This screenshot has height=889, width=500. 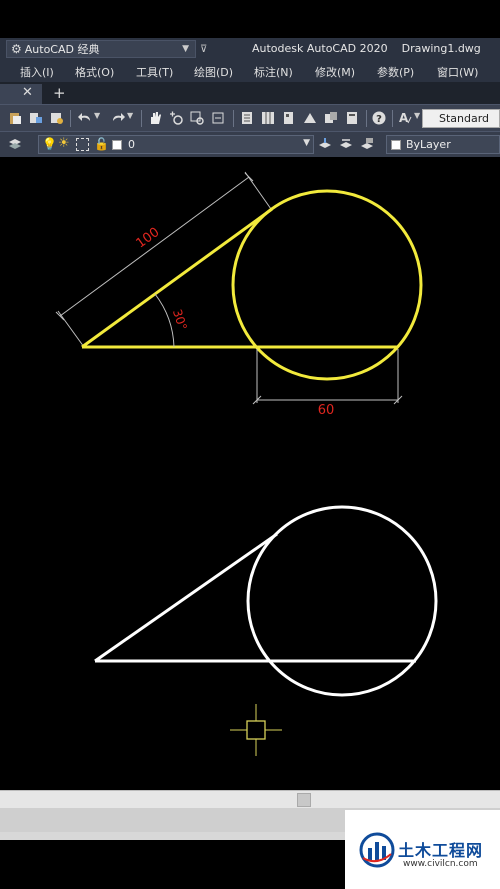 What do you see at coordinates (131, 144) in the screenshot?
I see `layer-name: 0` at bounding box center [131, 144].